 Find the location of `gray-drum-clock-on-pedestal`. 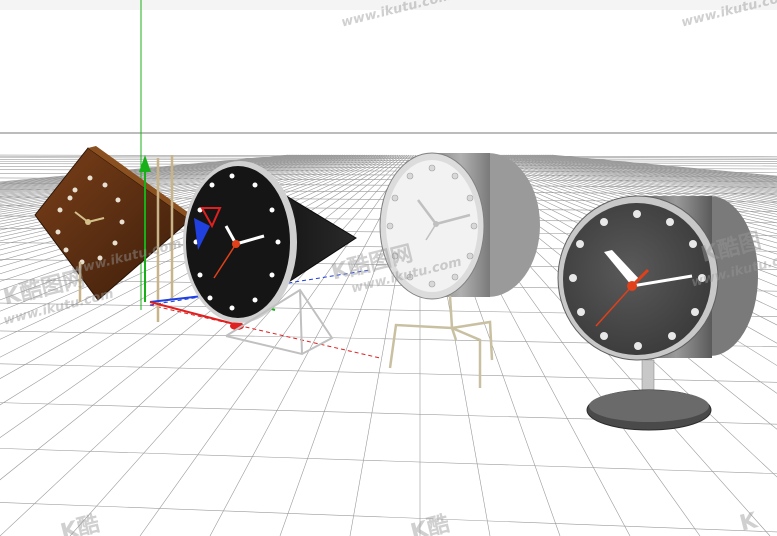

gray-drum-clock-on-pedestal is located at coordinates (657, 313).